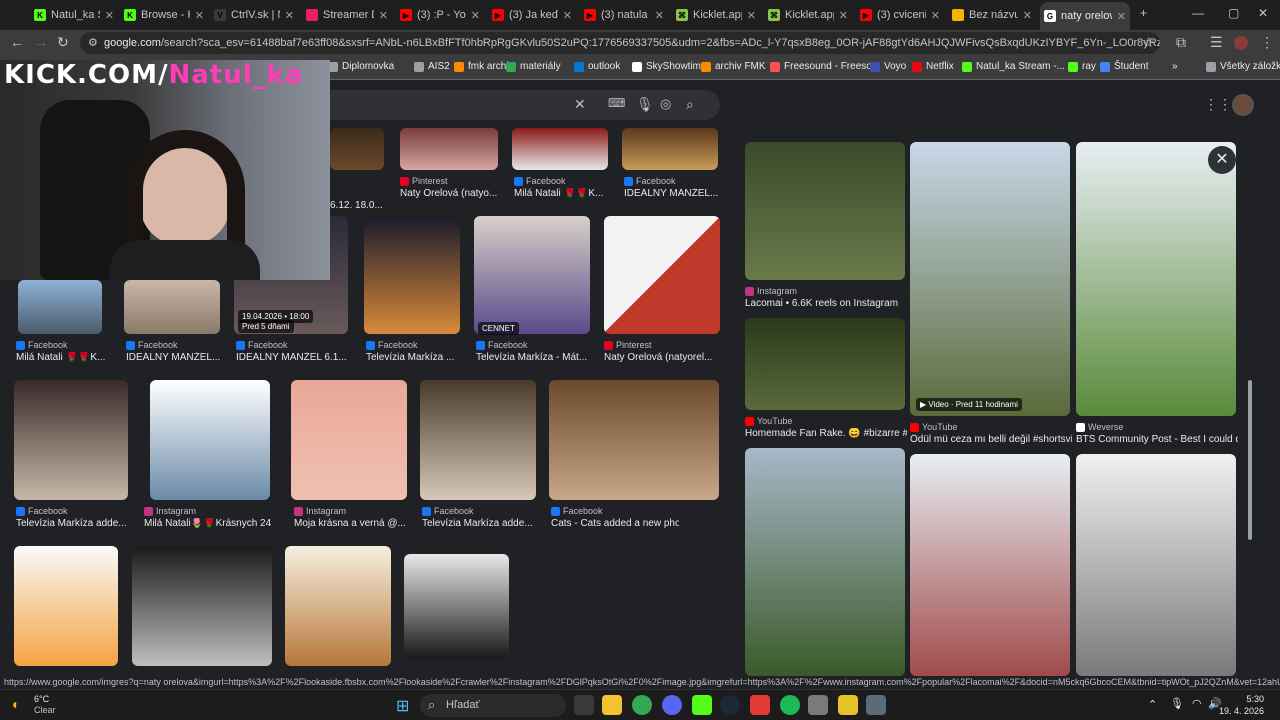 This screenshot has width=1280, height=720. What do you see at coordinates (690, 104) in the screenshot?
I see `search-icon: ⌕` at bounding box center [690, 104].